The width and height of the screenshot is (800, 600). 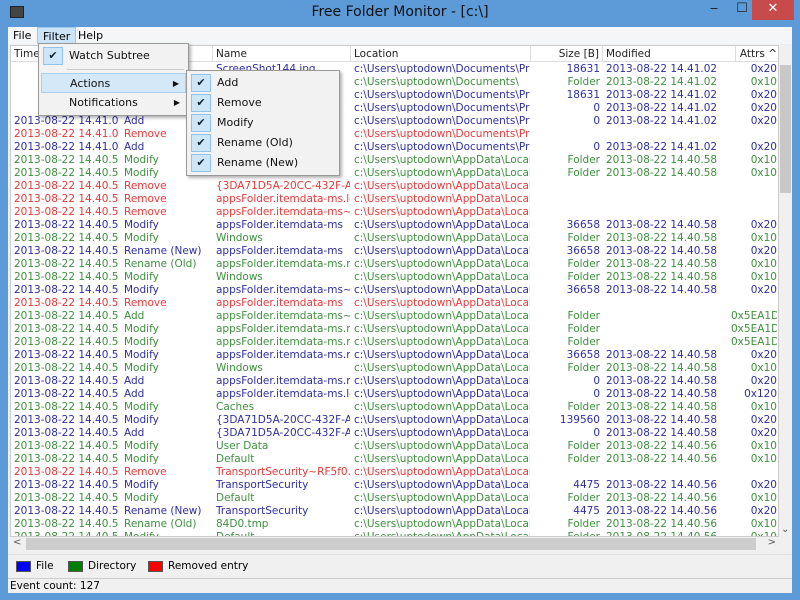 I want to click on vertical-scrollbar: ⌄, so click(x=785, y=291).